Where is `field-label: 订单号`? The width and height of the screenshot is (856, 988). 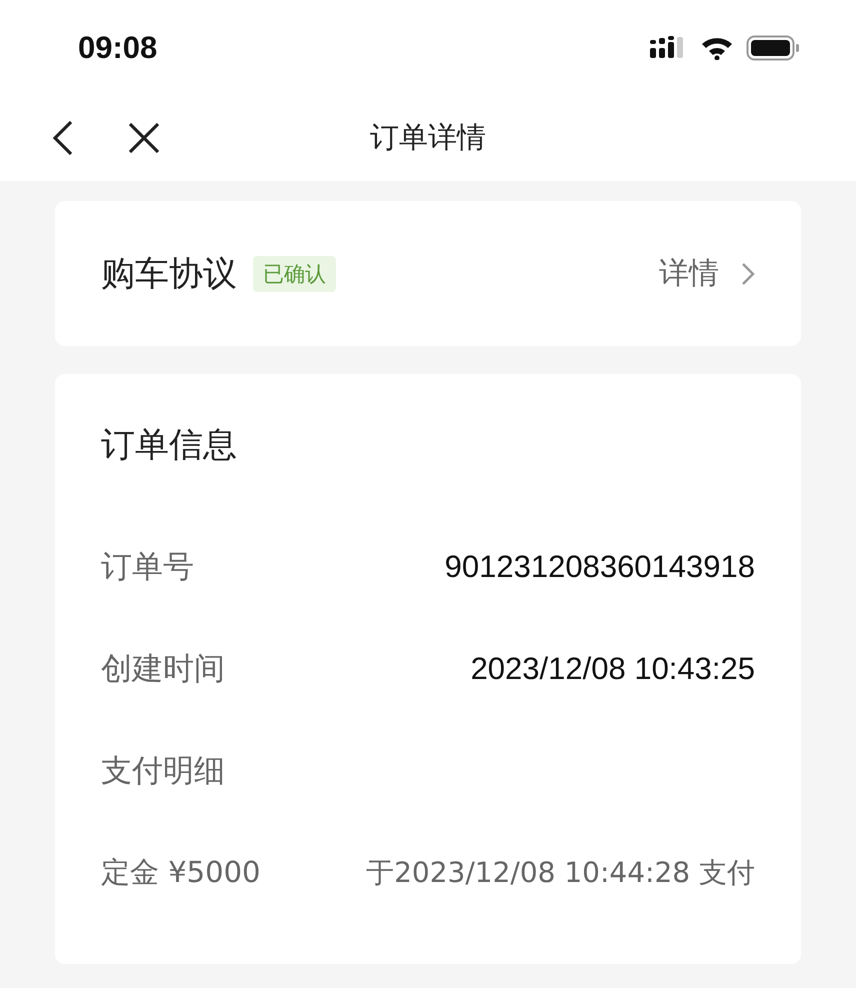
field-label: 订单号 is located at coordinates (147, 567).